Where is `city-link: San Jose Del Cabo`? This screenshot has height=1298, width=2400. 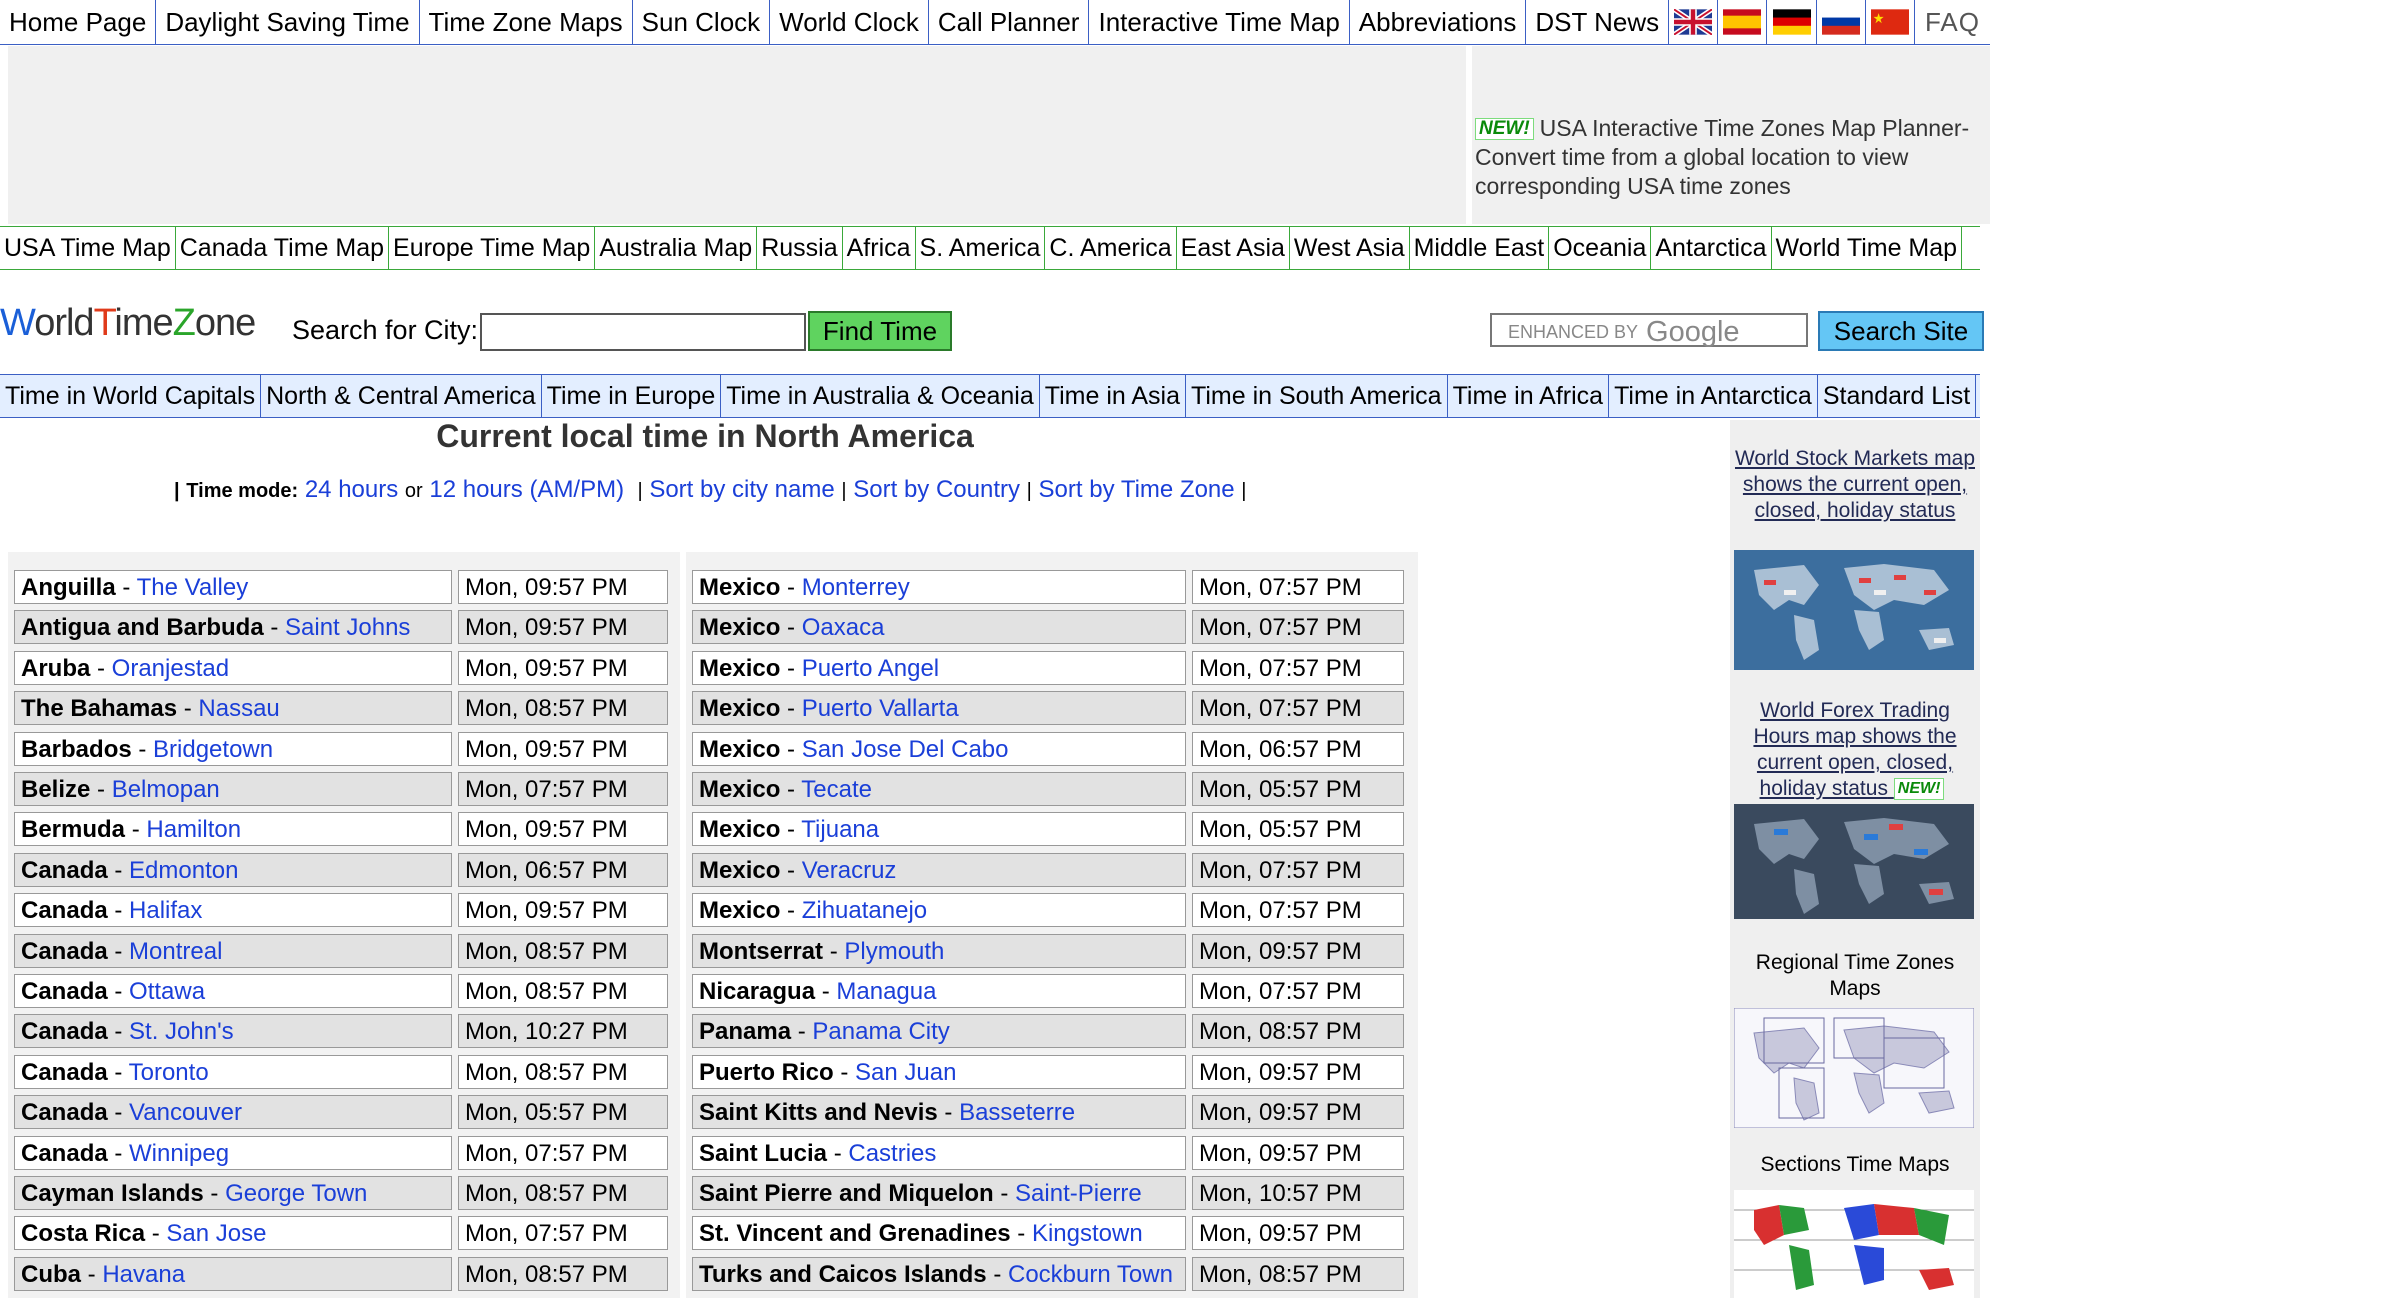 city-link: San Jose Del Cabo is located at coordinates (905, 749).